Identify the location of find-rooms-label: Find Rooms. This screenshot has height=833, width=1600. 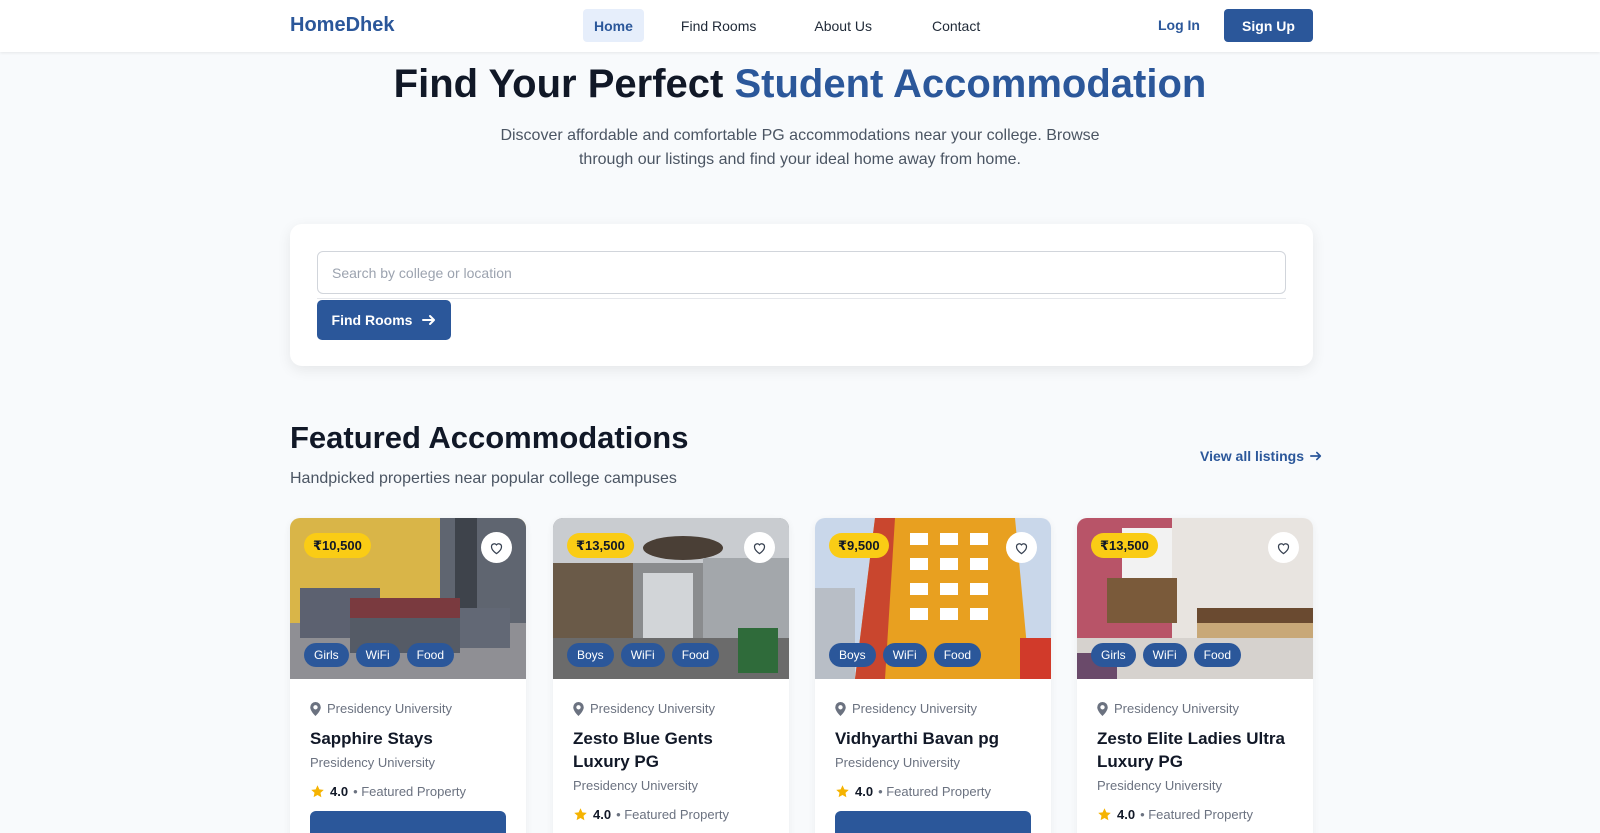
(372, 320).